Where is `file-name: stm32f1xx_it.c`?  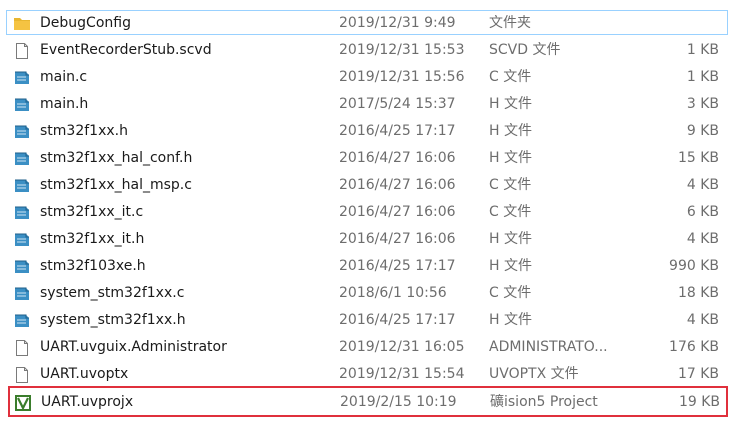
file-name: stm32f1xx_it.c is located at coordinates (92, 212).